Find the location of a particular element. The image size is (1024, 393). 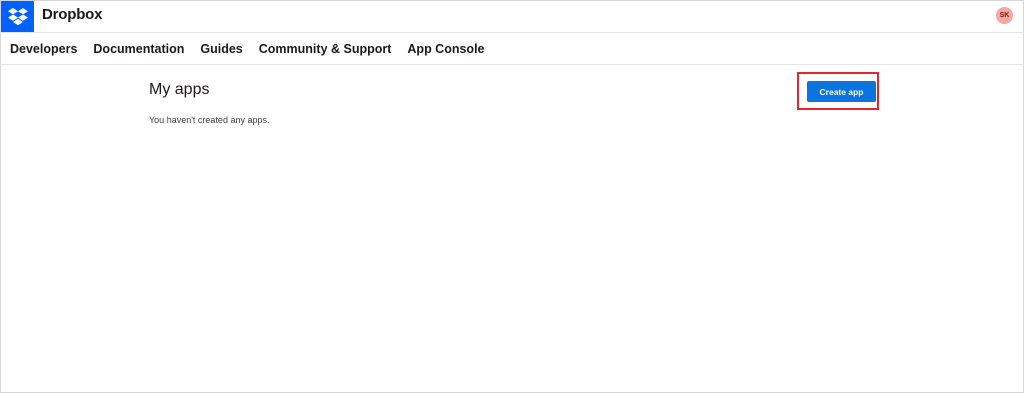

page-title: My apps is located at coordinates (179, 89).